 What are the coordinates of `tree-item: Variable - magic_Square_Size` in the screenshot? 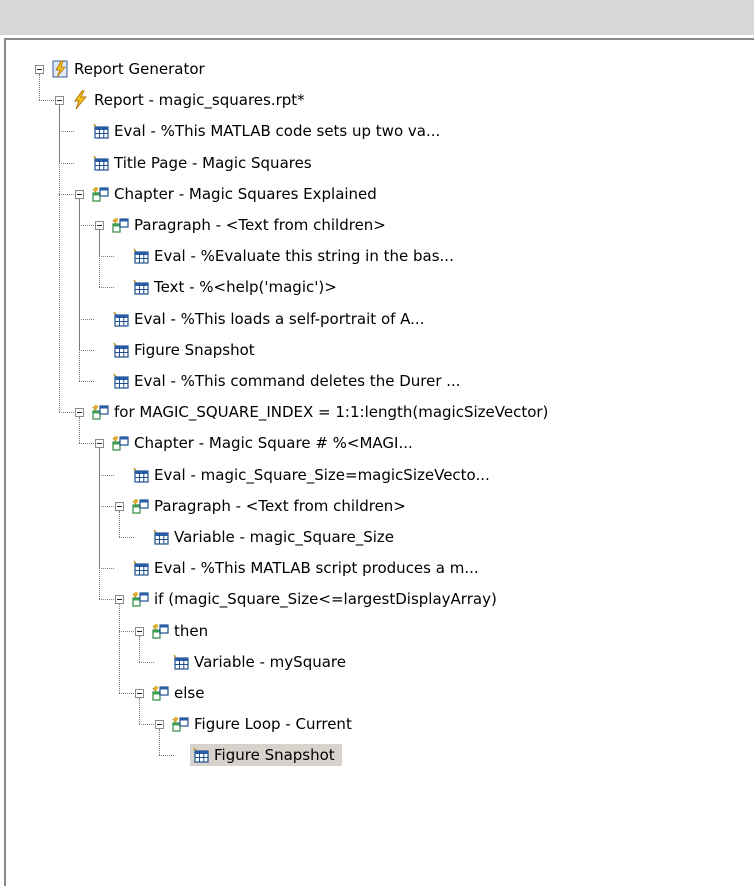 It's located at (275, 537).